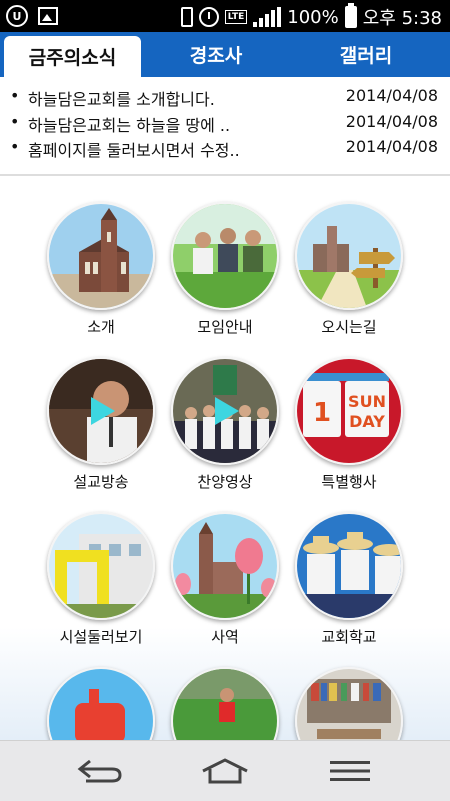 Image resolution: width=450 pixels, height=801 pixels. I want to click on menu-label: 설교방송, so click(101, 482).